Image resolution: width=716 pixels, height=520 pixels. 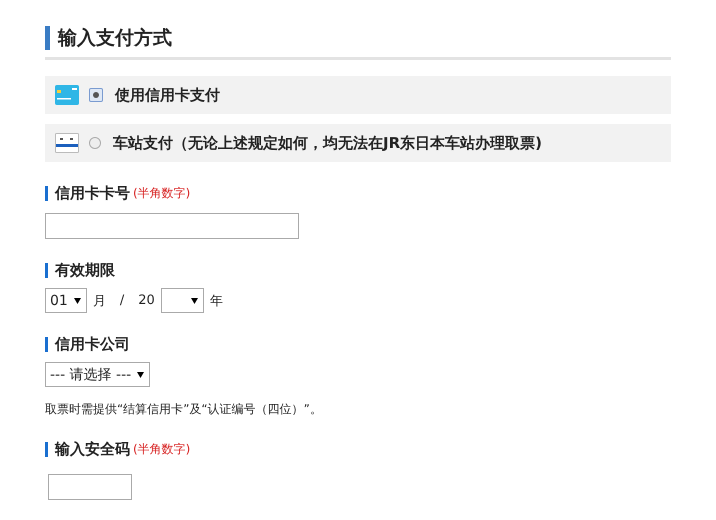 What do you see at coordinates (85, 270) in the screenshot?
I see `field-label: 有效期限` at bounding box center [85, 270].